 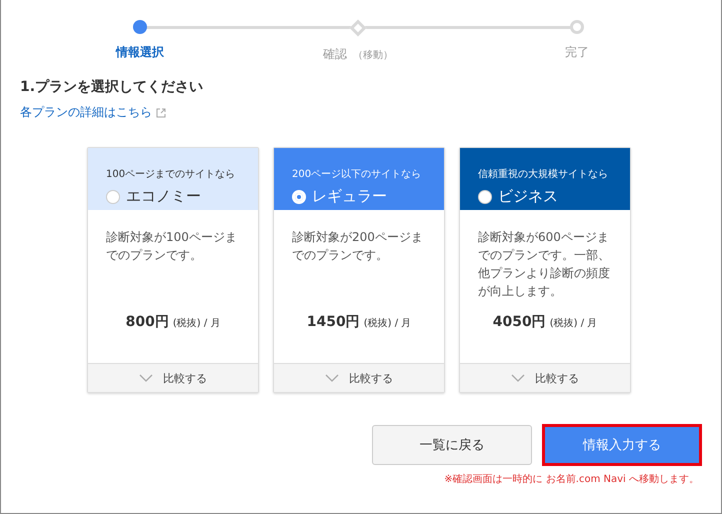 I want to click on back-button: 一覧に戻る, so click(x=452, y=445).